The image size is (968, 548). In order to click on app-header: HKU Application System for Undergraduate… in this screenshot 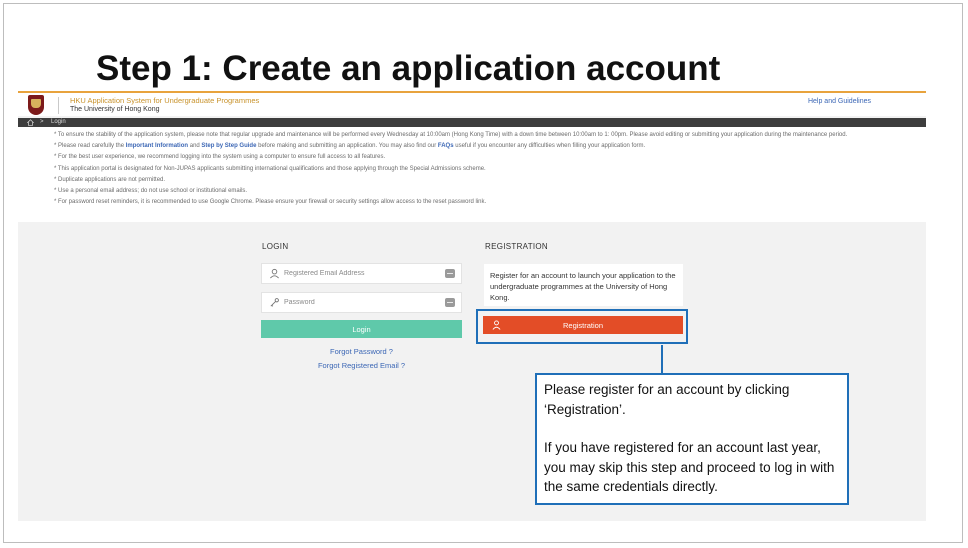, I will do `click(472, 103)`.